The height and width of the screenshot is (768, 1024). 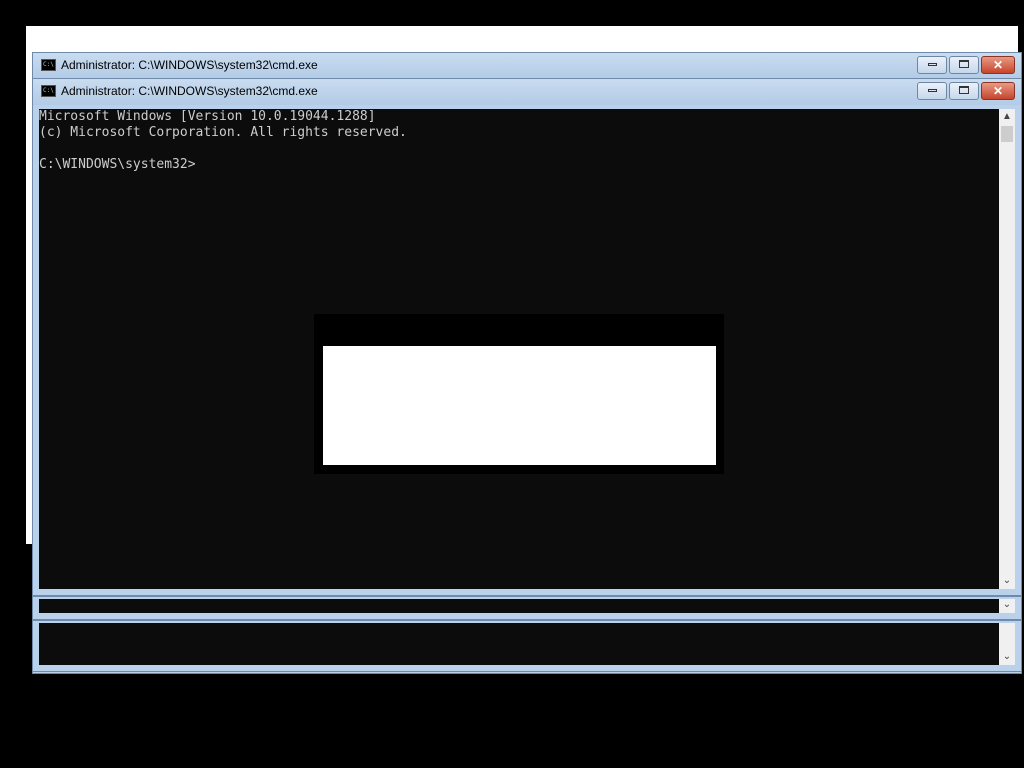 What do you see at coordinates (1007, 134) in the screenshot?
I see `scroll-thumb` at bounding box center [1007, 134].